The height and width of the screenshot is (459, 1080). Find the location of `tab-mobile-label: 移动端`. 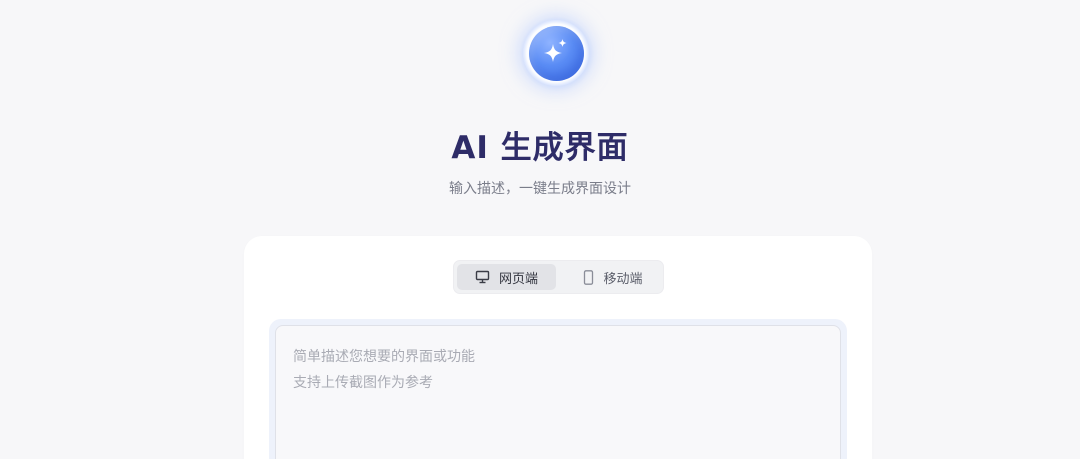

tab-mobile-label: 移动端 is located at coordinates (623, 279).